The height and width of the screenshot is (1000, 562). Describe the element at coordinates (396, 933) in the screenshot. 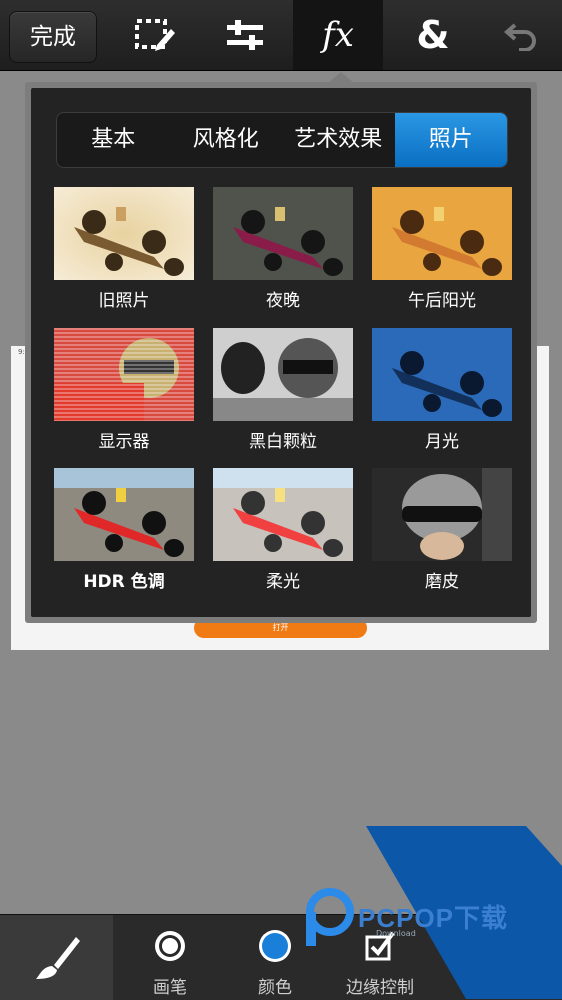

I see `watermark-subtext: Download` at that location.